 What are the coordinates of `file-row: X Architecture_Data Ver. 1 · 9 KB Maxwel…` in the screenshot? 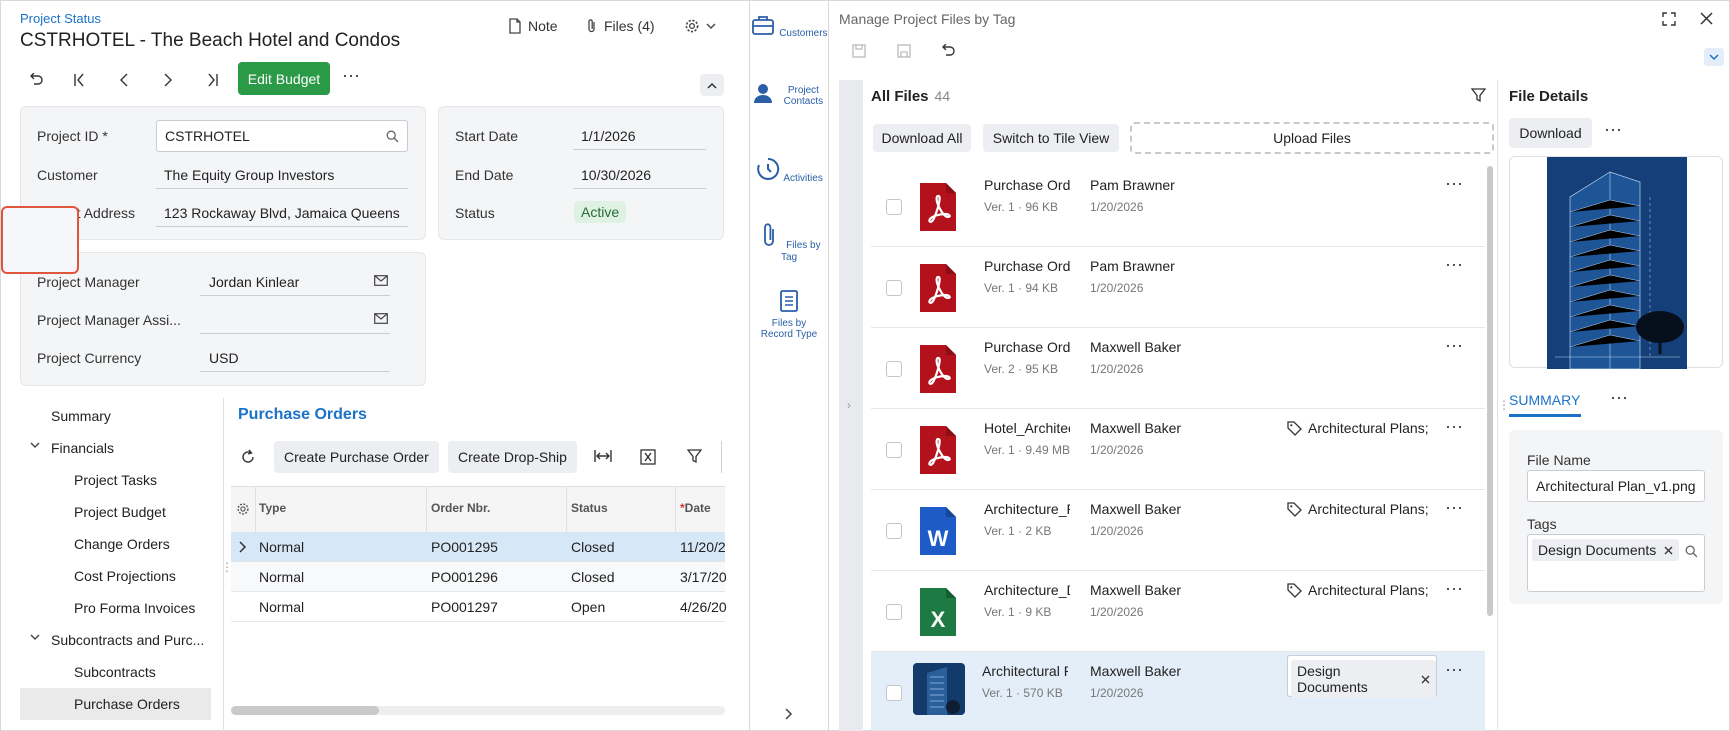 It's located at (1178, 611).